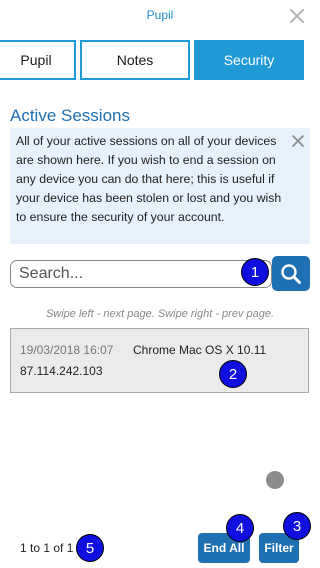  Describe the element at coordinates (38, 60) in the screenshot. I see `tab-pupil: Pupil` at that location.